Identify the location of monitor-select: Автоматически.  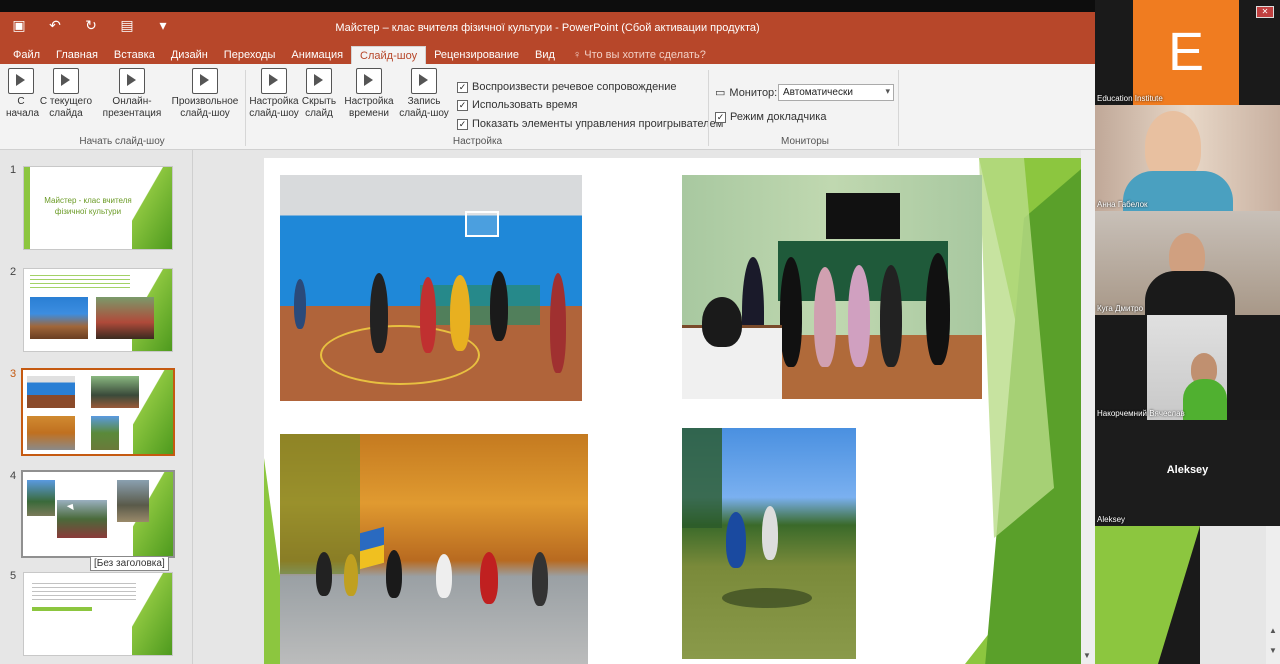
(836, 92).